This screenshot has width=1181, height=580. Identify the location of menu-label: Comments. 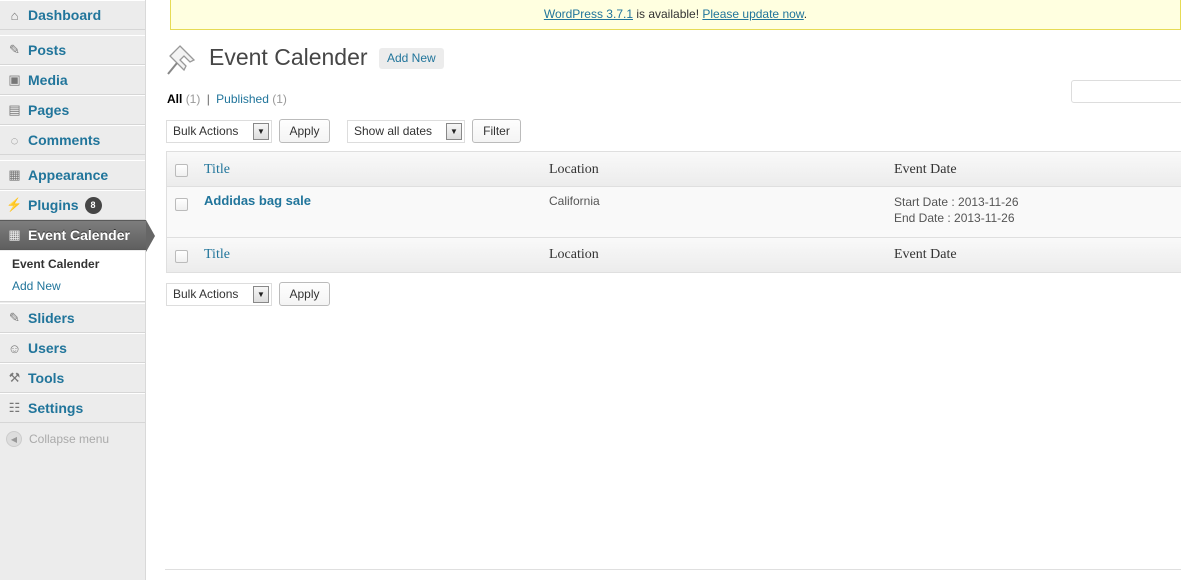
(64, 140).